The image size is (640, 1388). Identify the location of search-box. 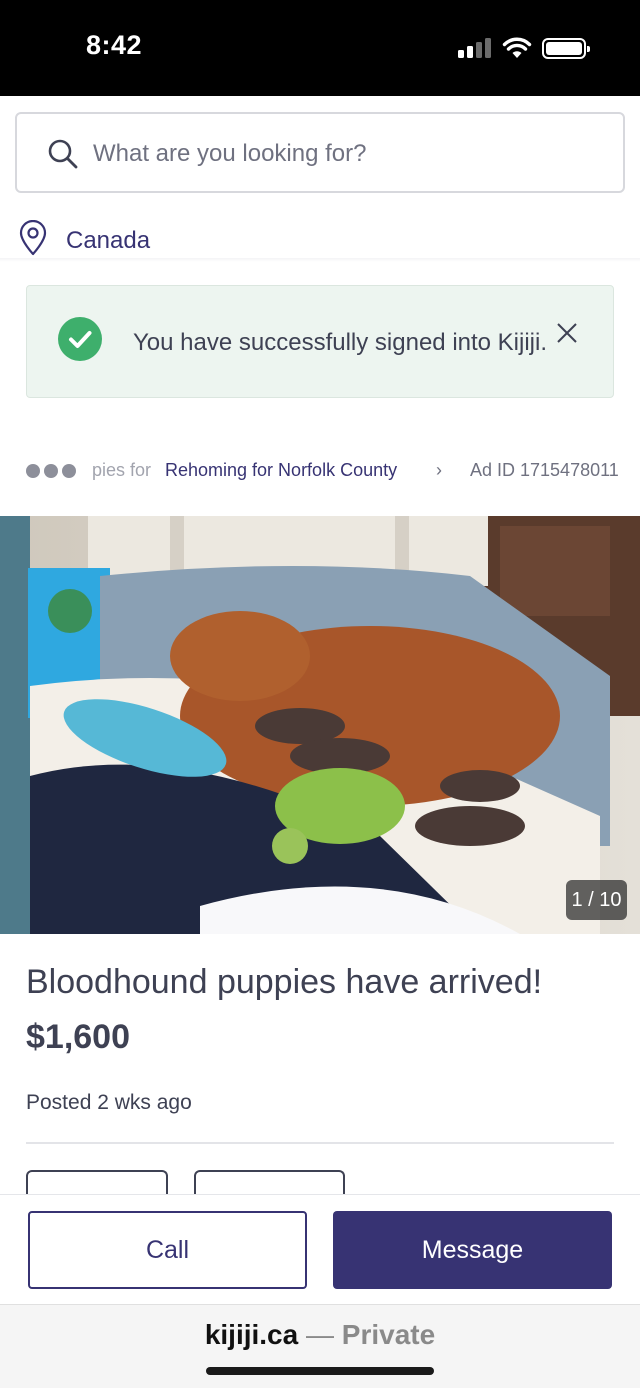
(320, 152).